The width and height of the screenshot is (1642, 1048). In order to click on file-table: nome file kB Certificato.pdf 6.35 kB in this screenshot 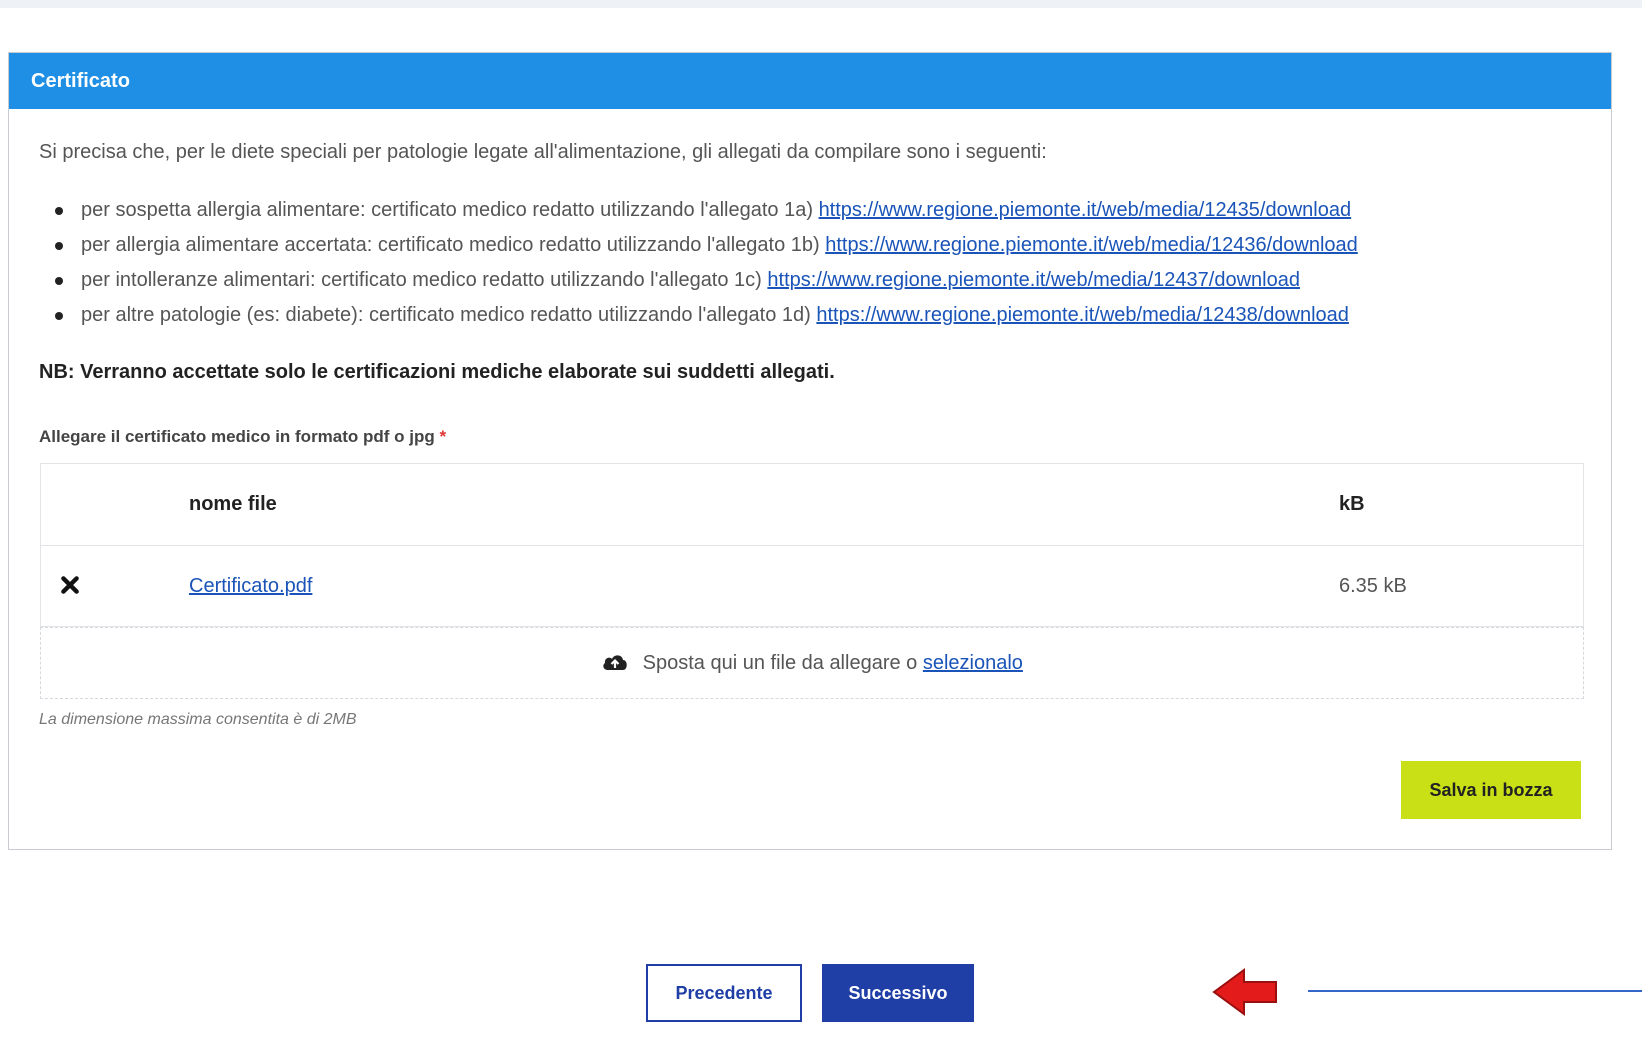, I will do `click(812, 545)`.